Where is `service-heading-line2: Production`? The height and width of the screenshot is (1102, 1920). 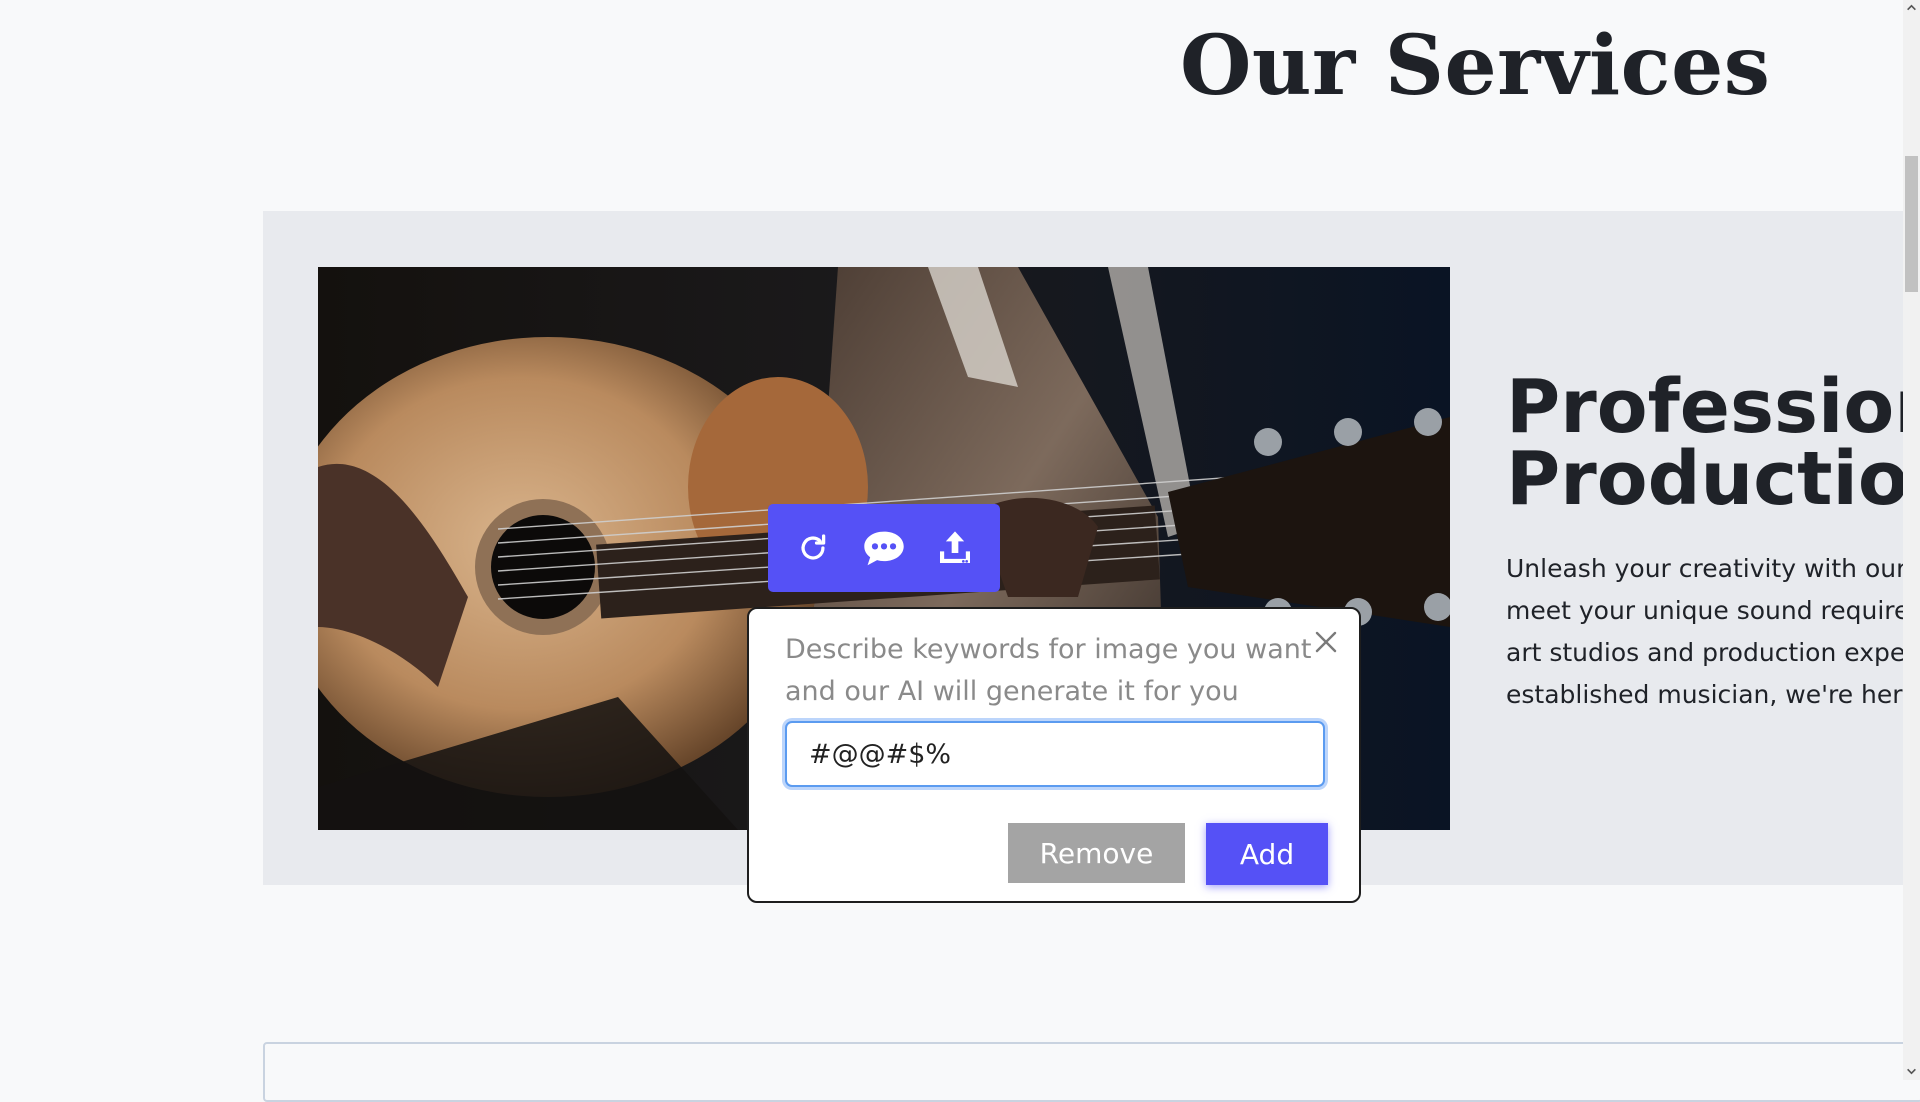
service-heading-line2: Production is located at coordinates (1707, 479).